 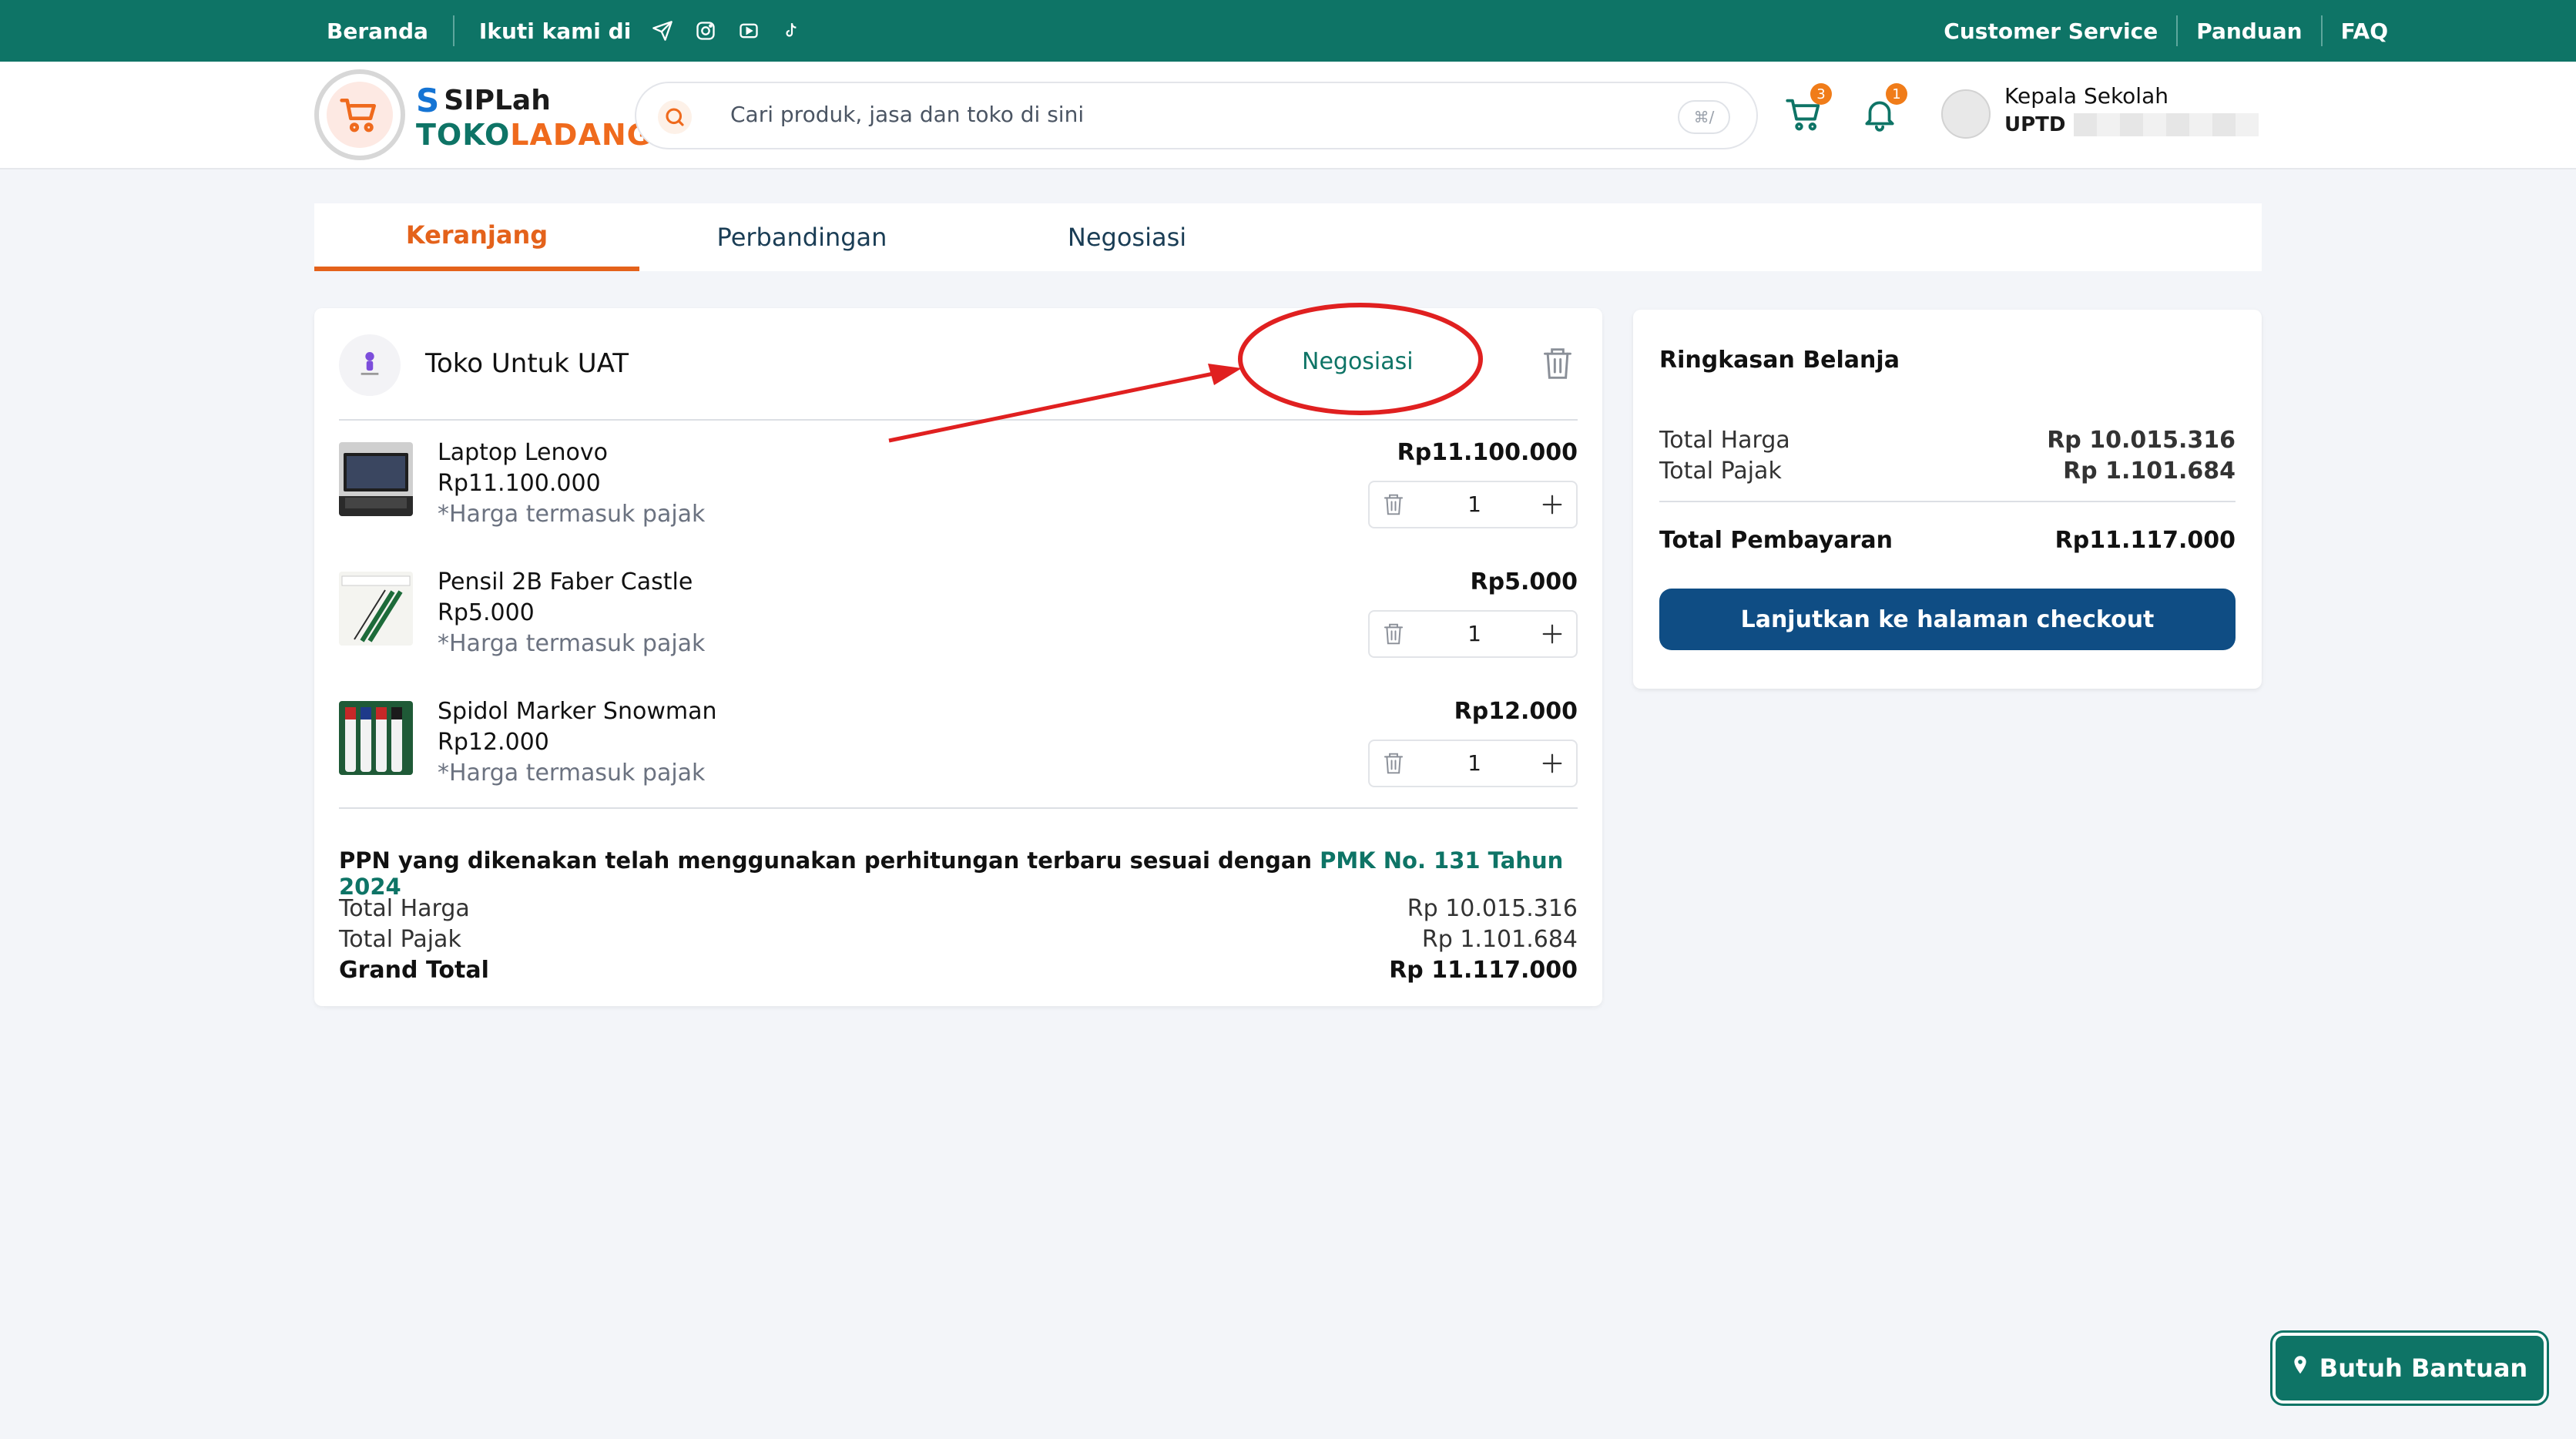 I want to click on checkout-button: Lanjutkan ke halaman checkout, so click(x=1947, y=619).